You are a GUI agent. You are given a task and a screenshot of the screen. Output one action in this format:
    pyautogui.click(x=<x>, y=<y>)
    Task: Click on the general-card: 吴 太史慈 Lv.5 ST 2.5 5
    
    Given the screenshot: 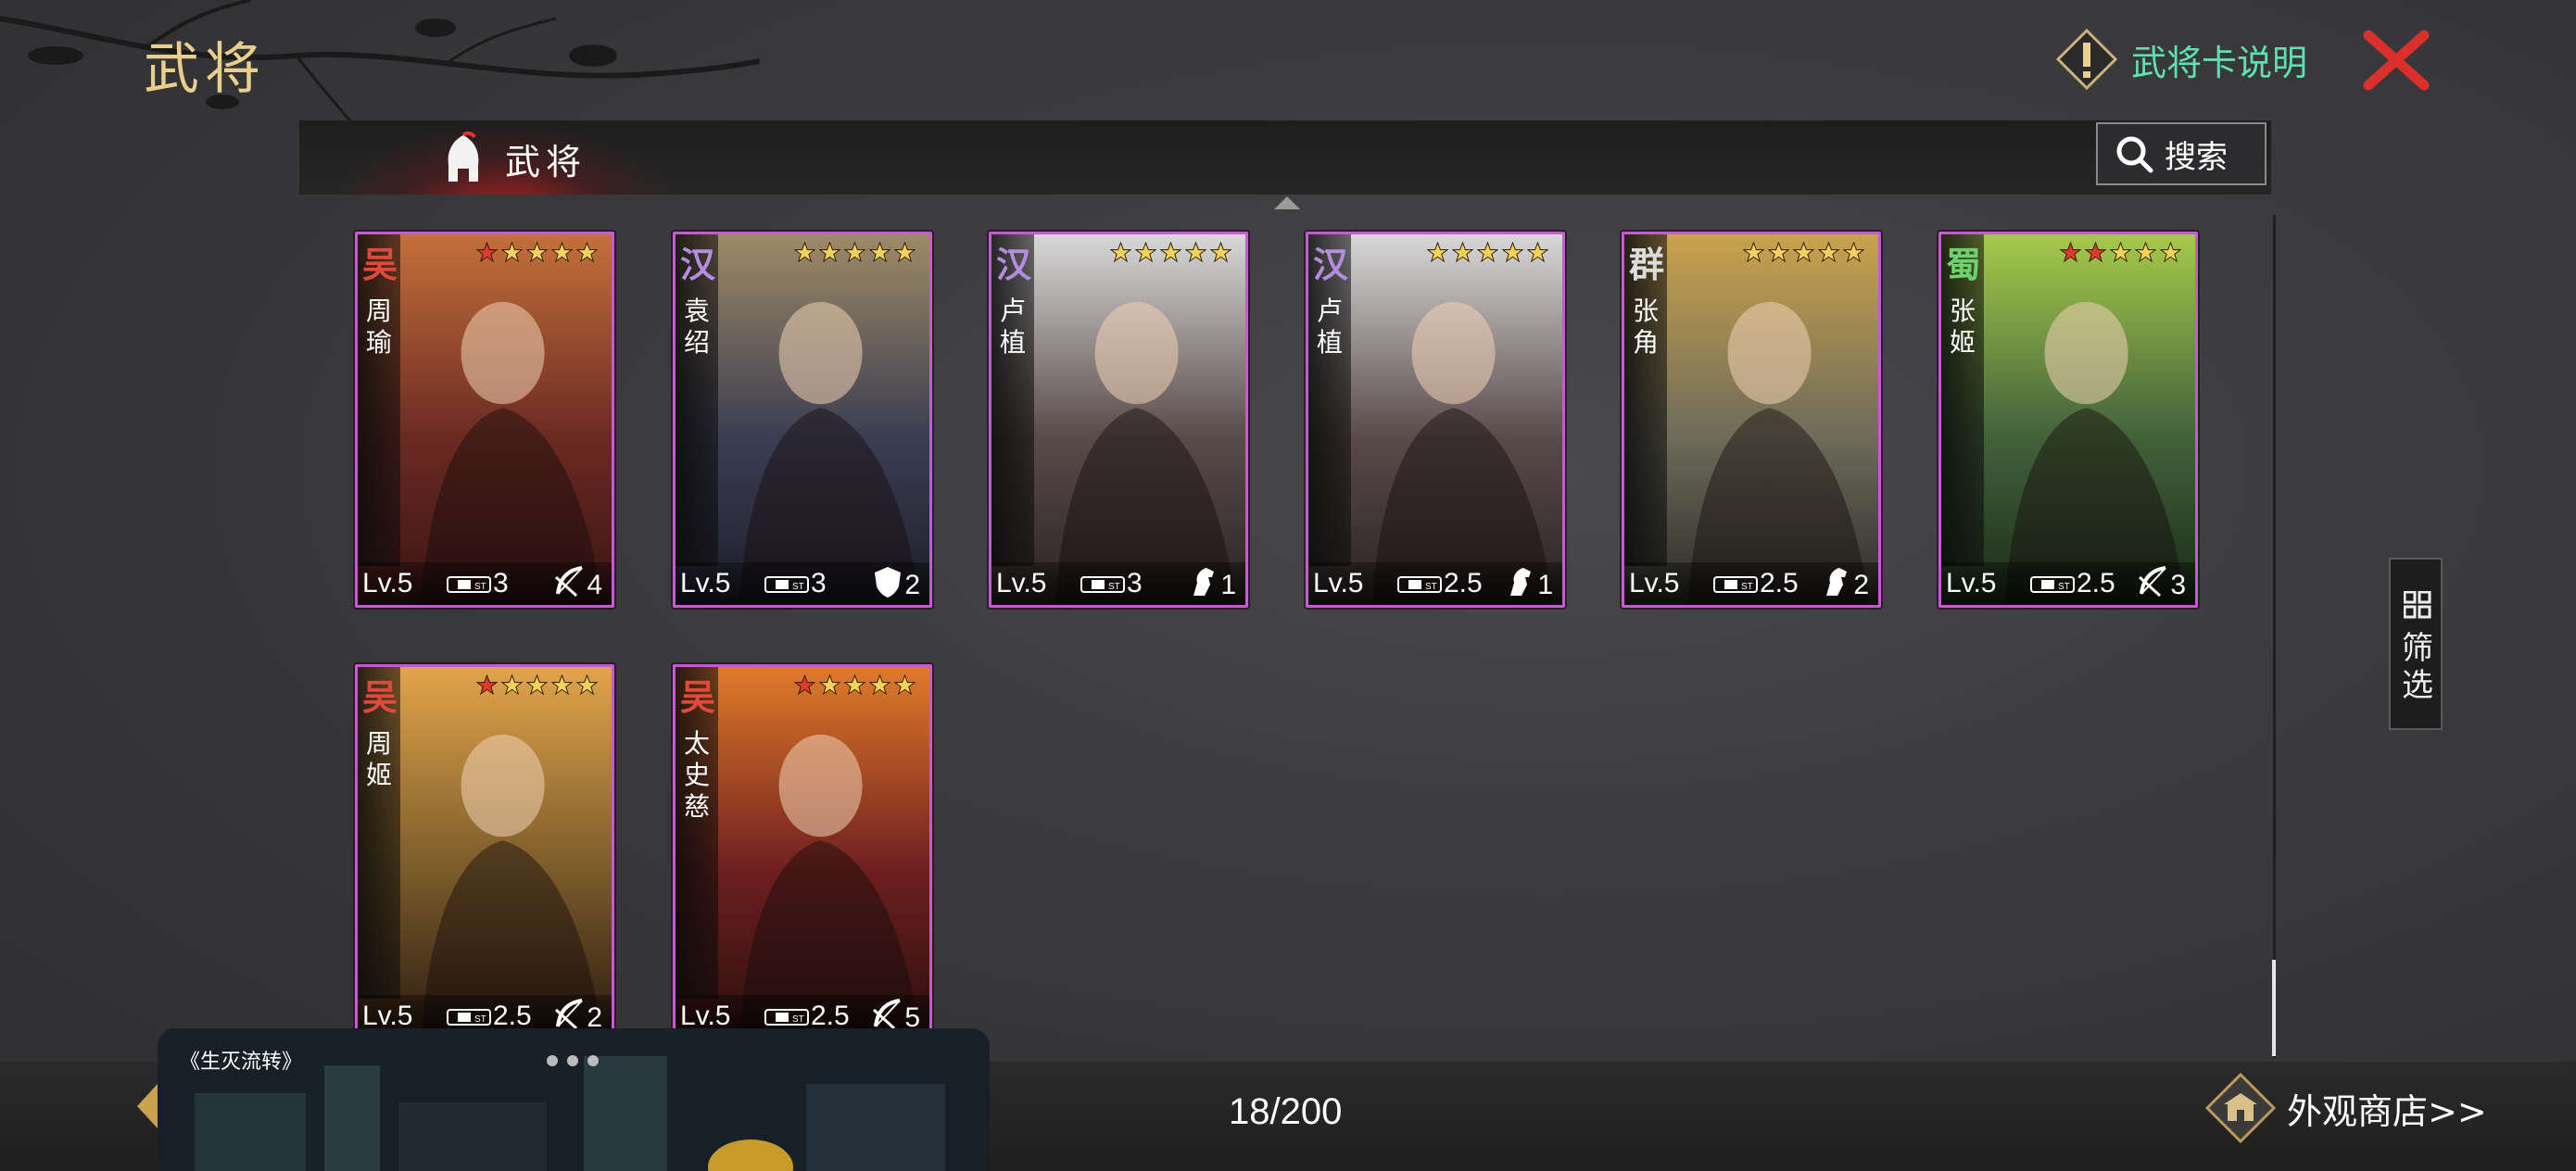 What is the action you would take?
    pyautogui.click(x=803, y=852)
    